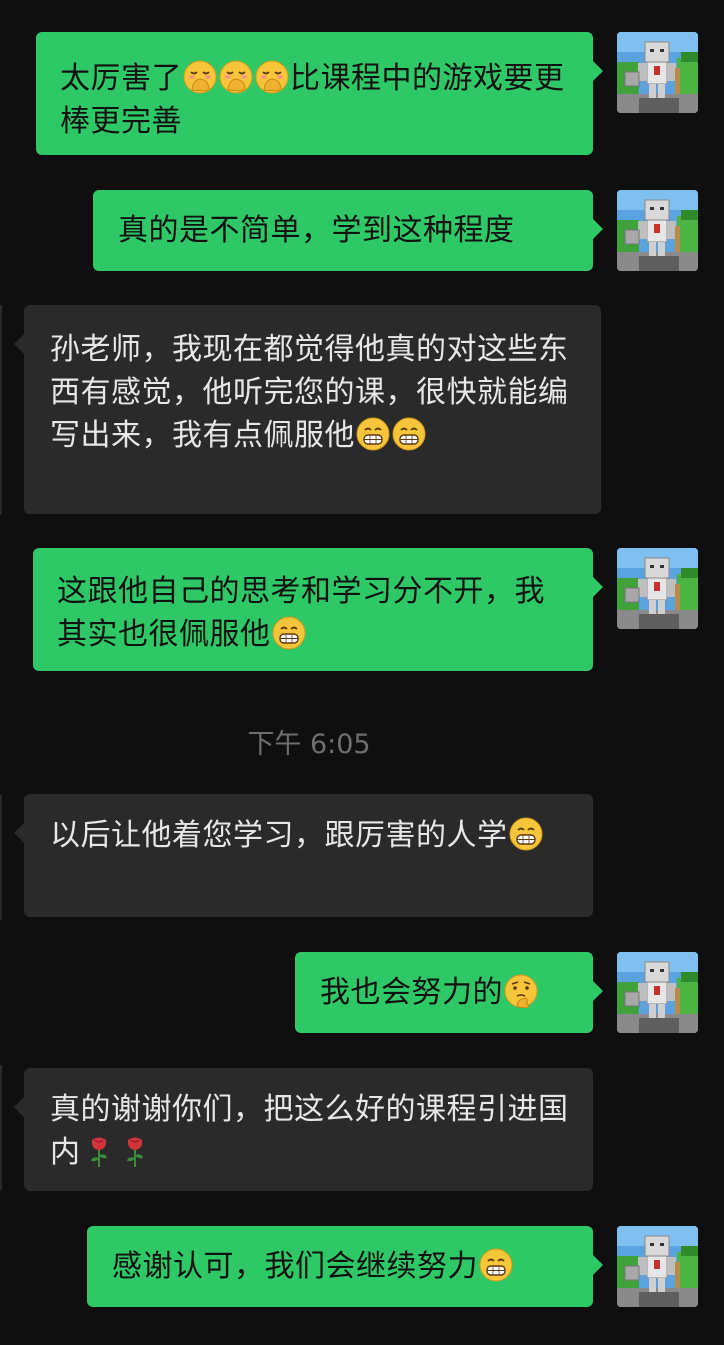 The image size is (724, 1345). Describe the element at coordinates (295, 1266) in the screenshot. I see `message-text: 感谢认可，我们会继续努力` at that location.